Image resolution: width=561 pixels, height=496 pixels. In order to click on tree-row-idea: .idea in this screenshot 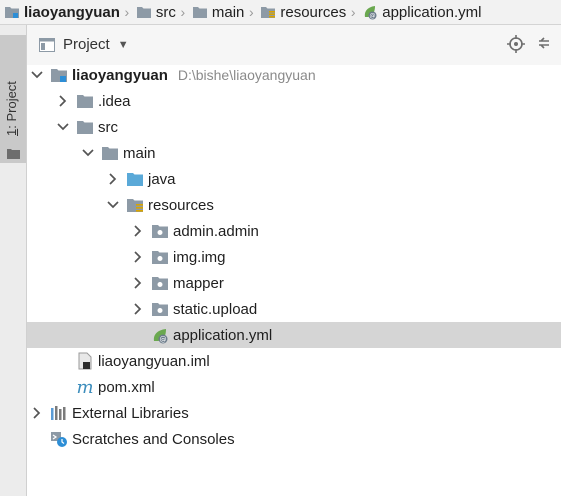, I will do `click(294, 101)`.